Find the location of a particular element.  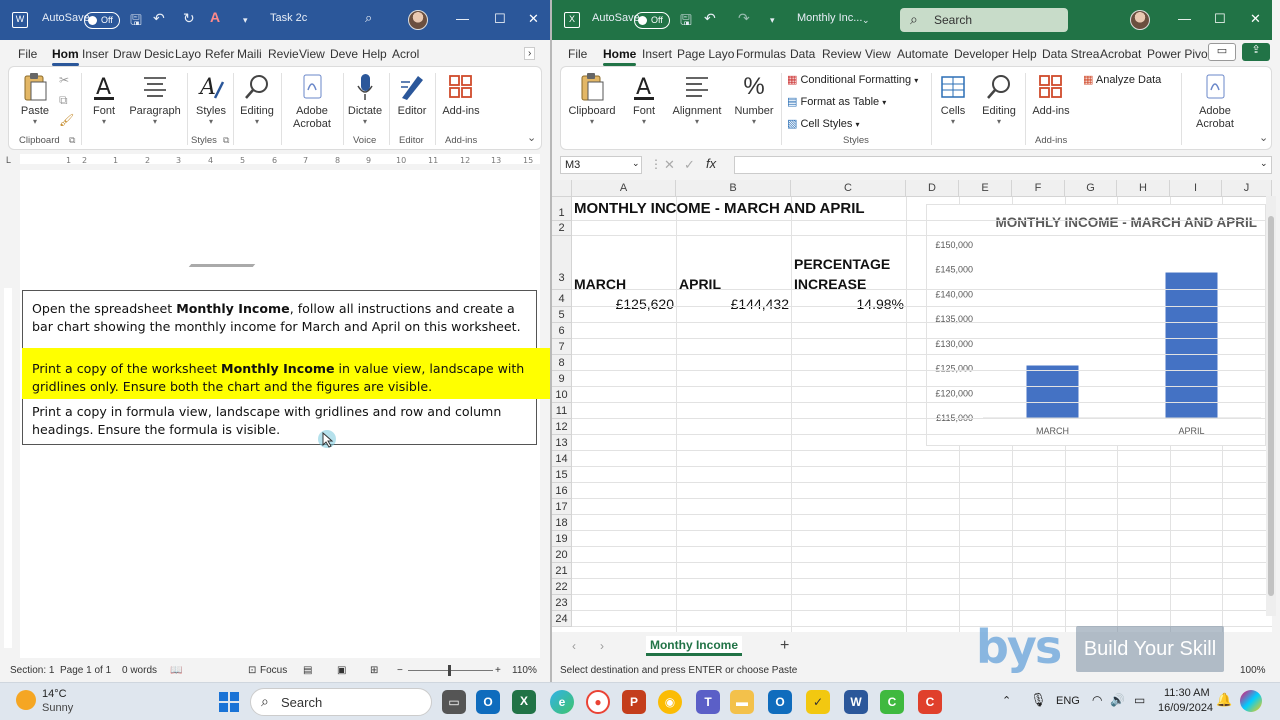

read-mode-icon: ▤ is located at coordinates (307, 670).